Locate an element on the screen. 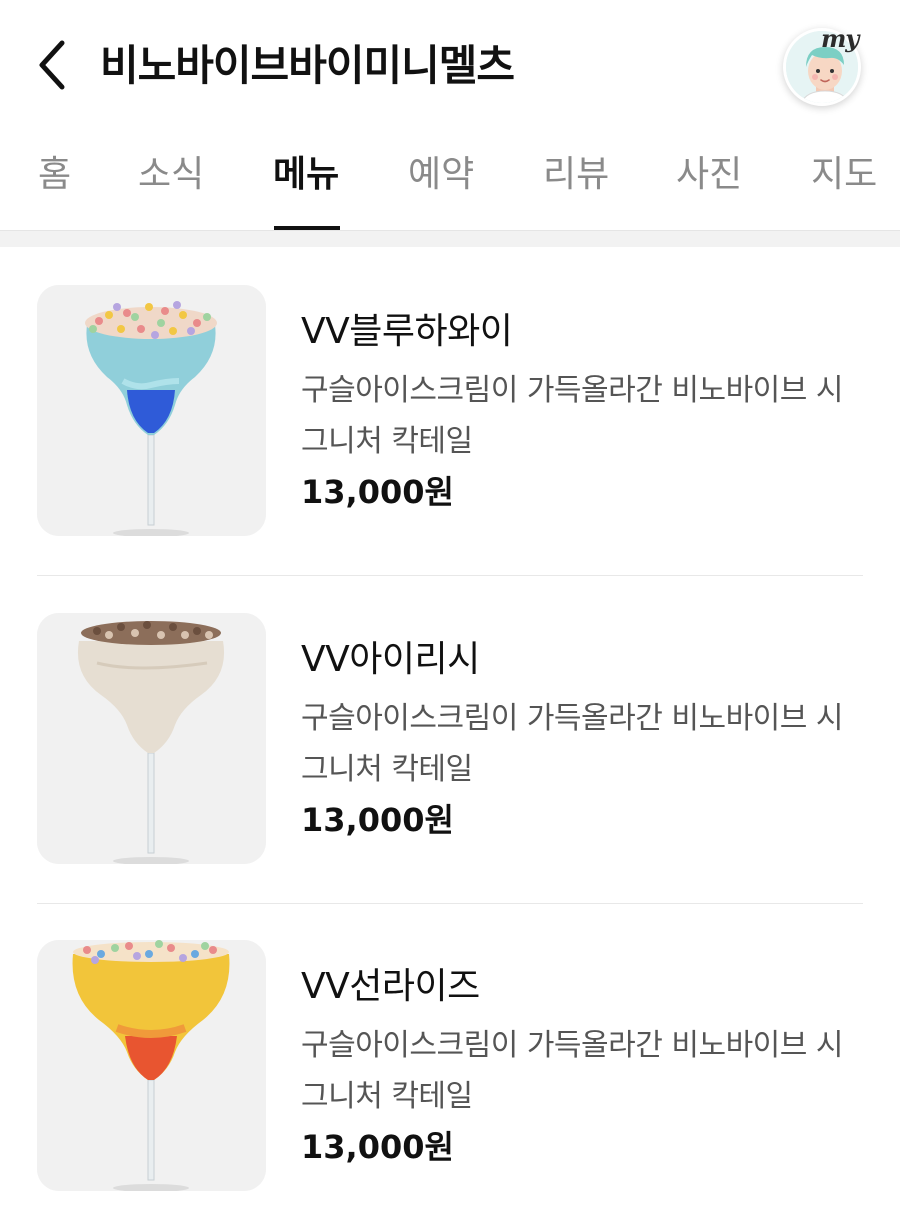 This screenshot has width=900, height=1224. tab-news: 소식 is located at coordinates (171, 175).